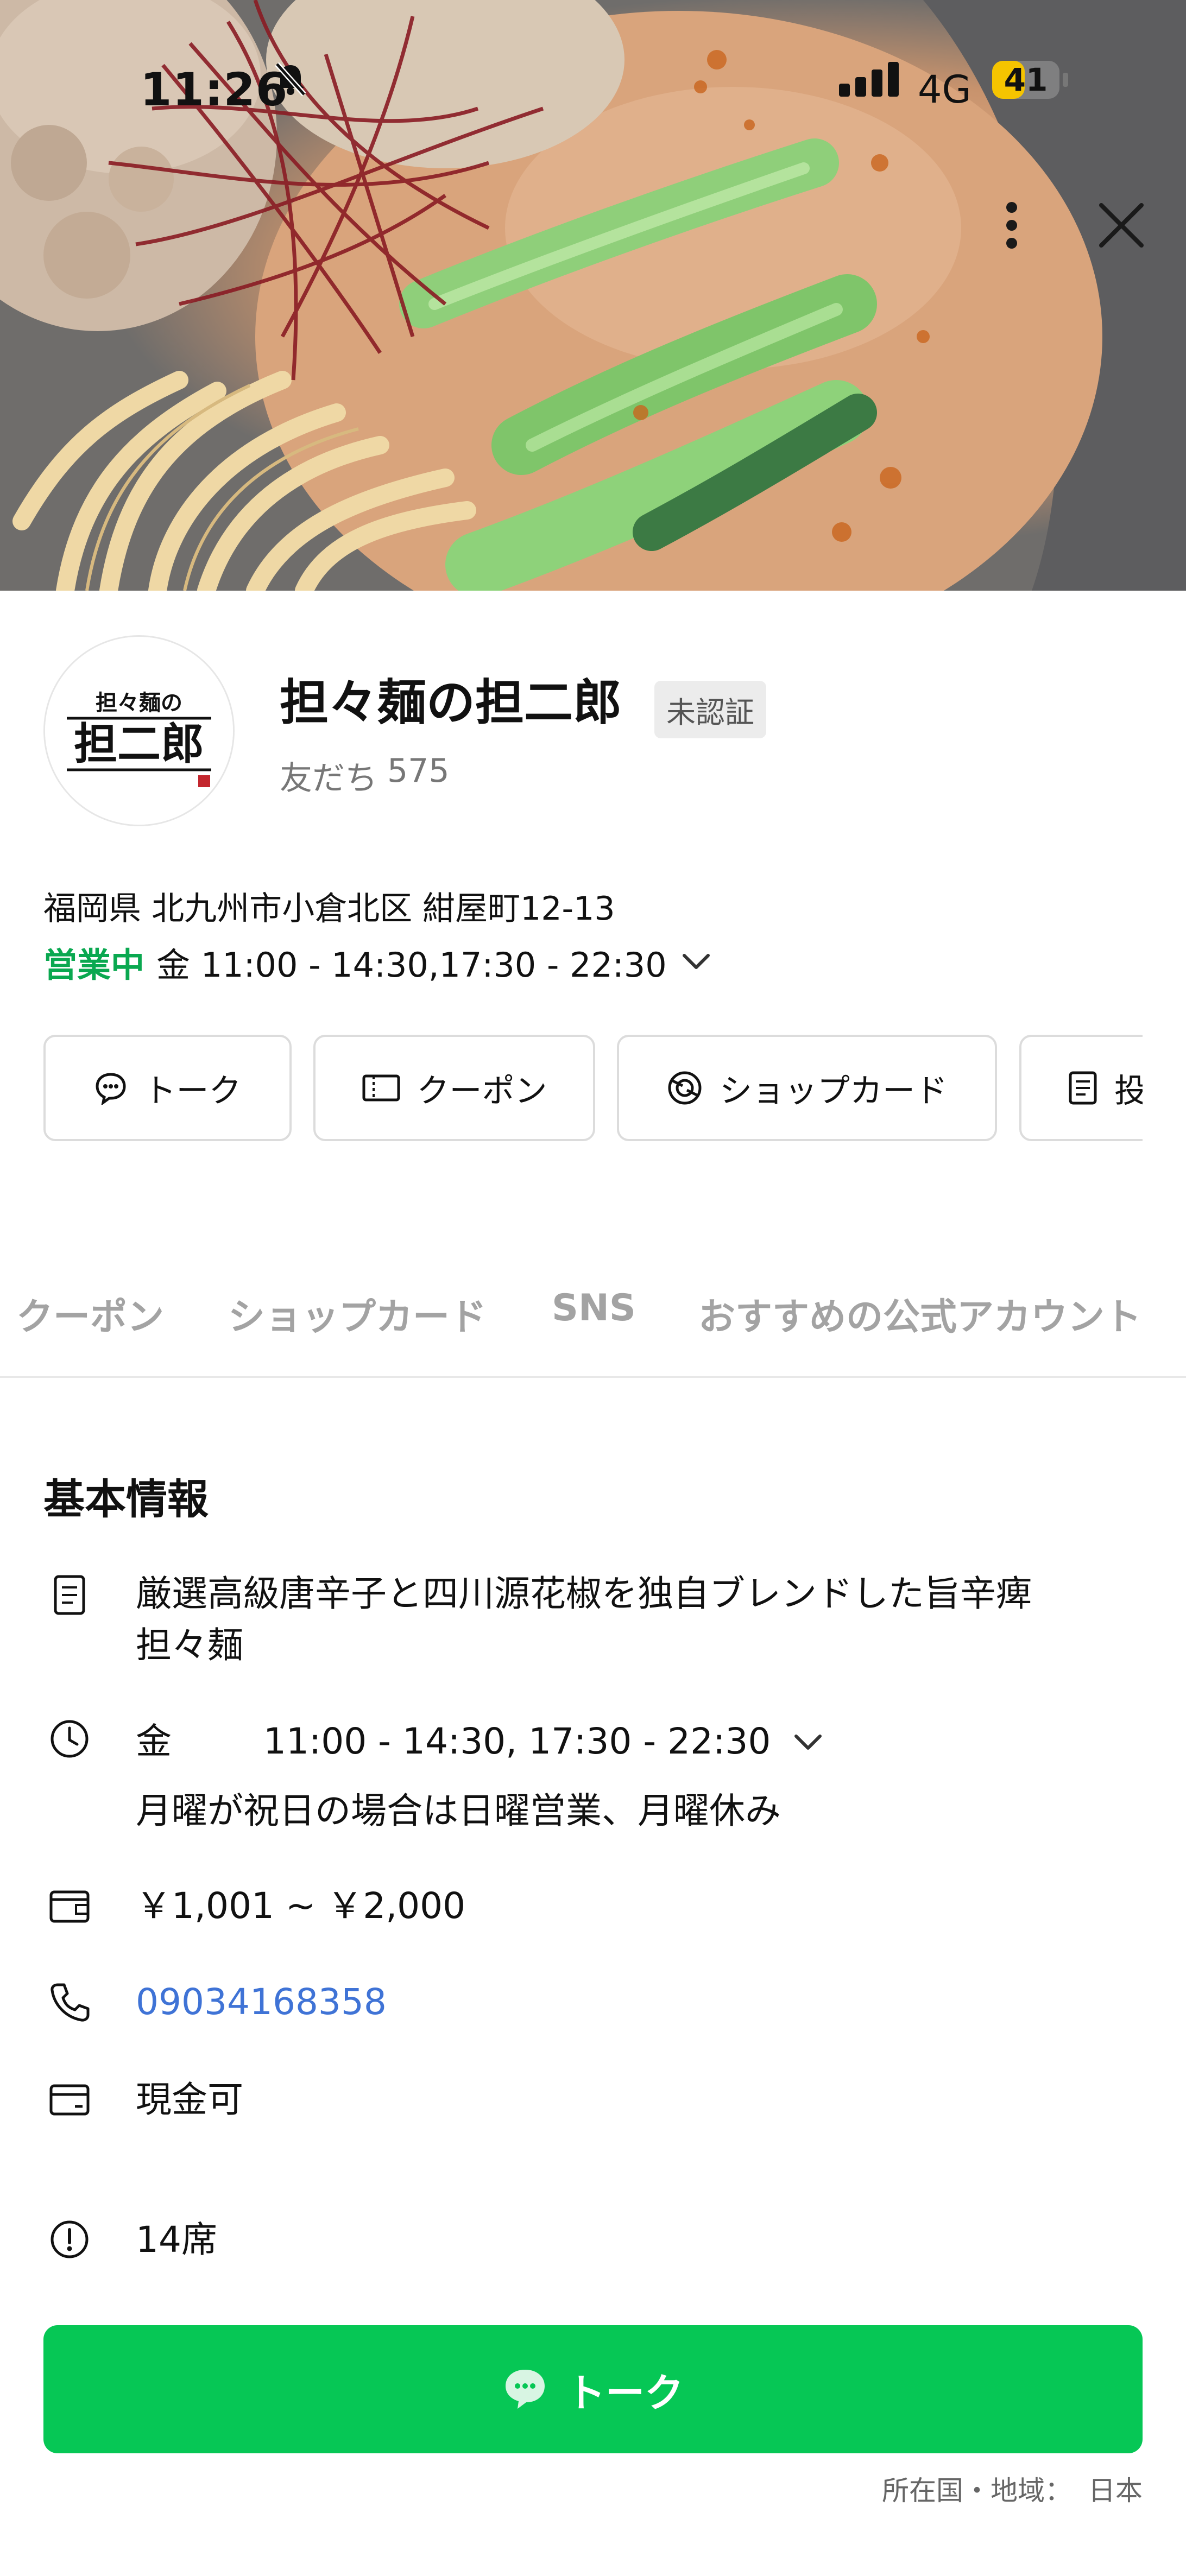 This screenshot has height=2576, width=1186. I want to click on tab-divider, so click(593, 1377).